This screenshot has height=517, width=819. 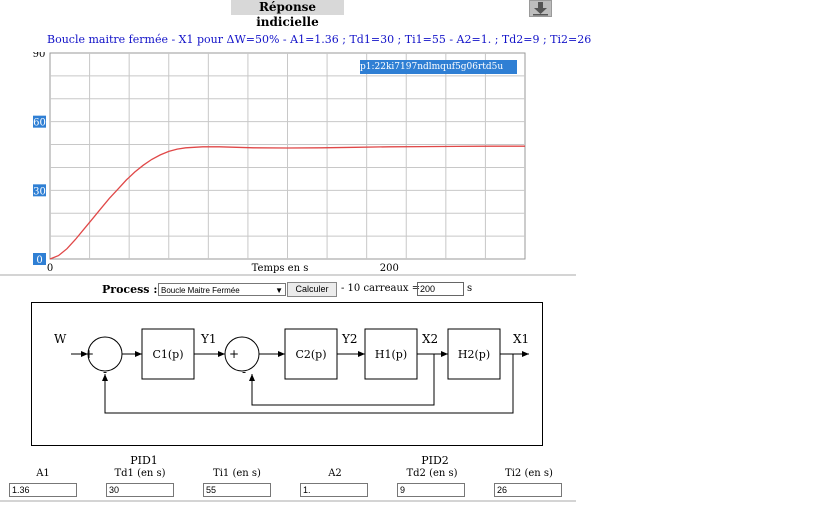 I want to click on process-label: Process :, so click(x=130, y=289).